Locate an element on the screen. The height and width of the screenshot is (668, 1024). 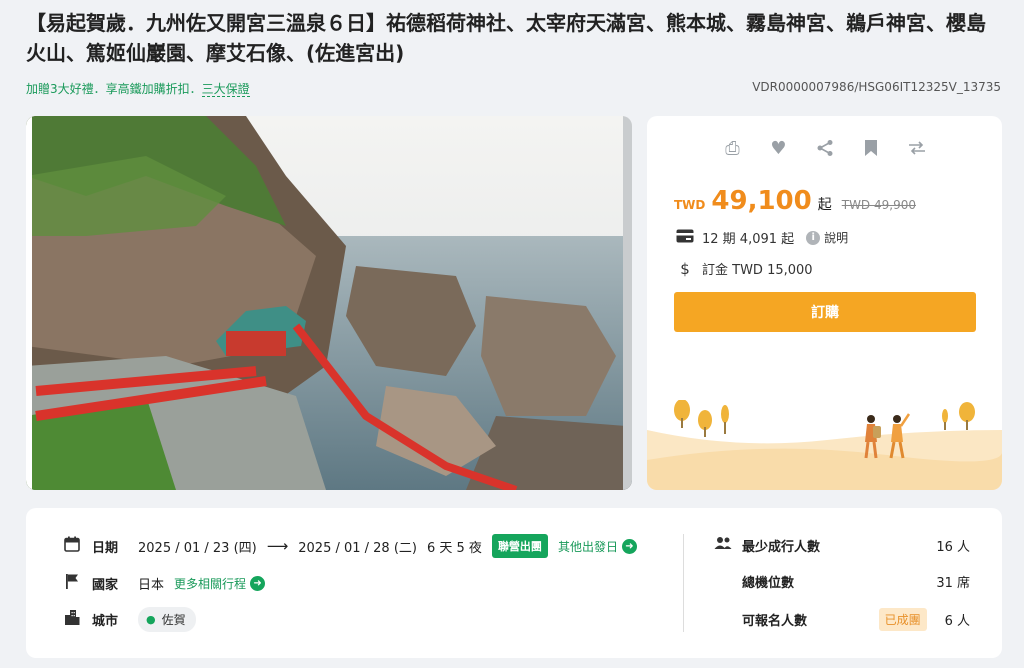
start-date: 2025 / 01 / 23 (四) is located at coordinates (197, 548).